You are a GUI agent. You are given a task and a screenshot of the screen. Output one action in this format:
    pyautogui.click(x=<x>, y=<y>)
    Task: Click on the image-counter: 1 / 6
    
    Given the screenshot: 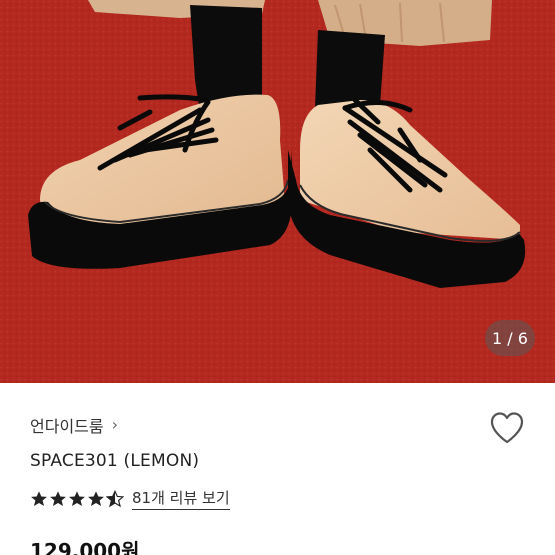 What is the action you would take?
    pyautogui.click(x=510, y=338)
    